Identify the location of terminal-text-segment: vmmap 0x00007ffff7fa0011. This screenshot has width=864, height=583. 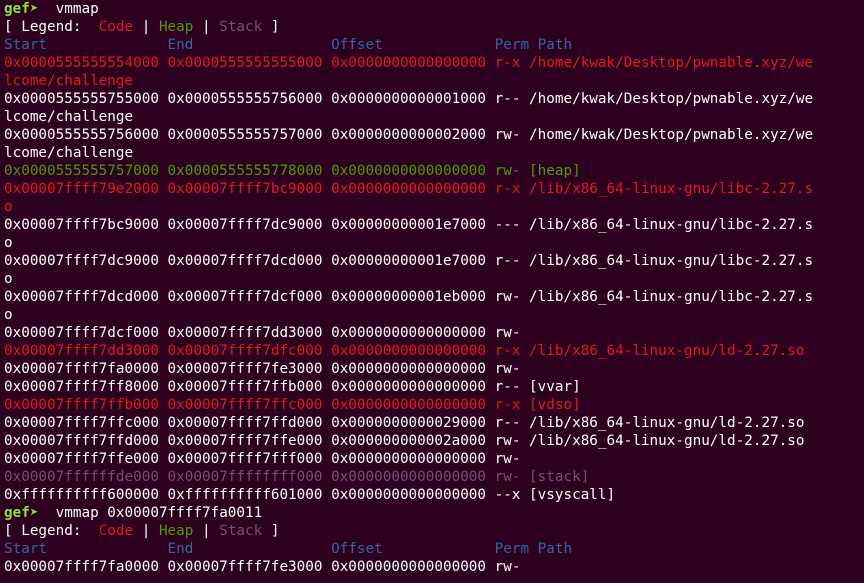
(159, 513).